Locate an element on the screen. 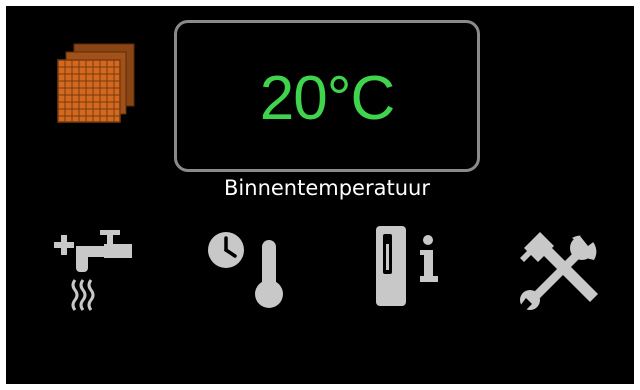 This screenshot has width=640, height=390. wrench-hammer-icon is located at coordinates (560, 270).